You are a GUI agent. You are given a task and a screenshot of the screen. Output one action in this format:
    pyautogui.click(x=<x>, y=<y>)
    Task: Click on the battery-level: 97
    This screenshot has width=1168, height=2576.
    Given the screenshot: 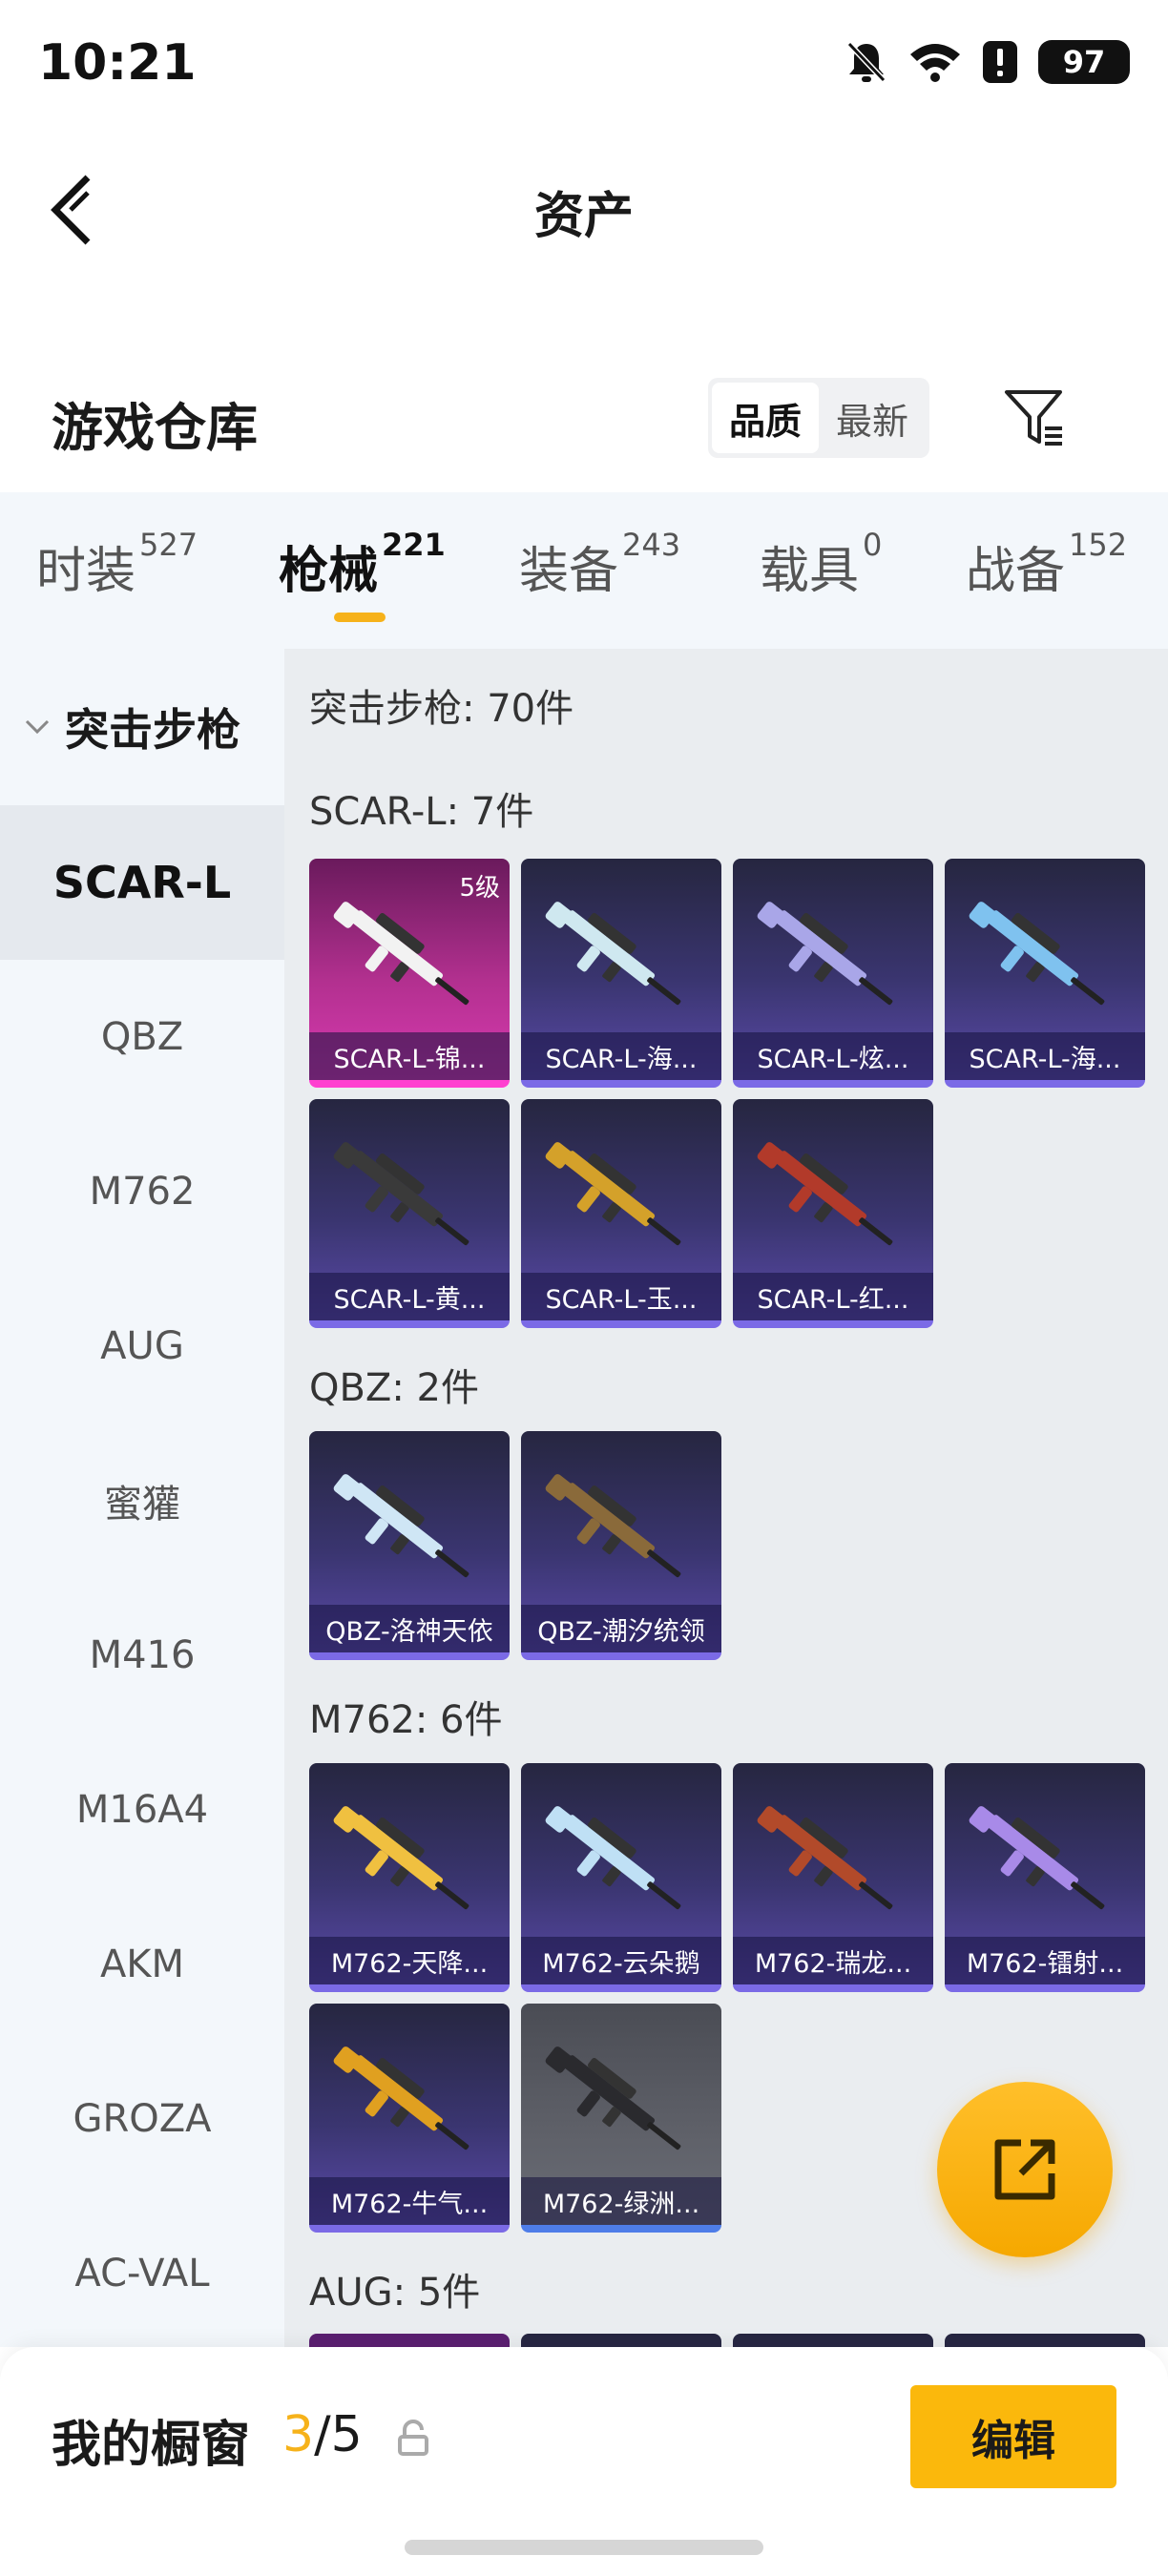 What is the action you would take?
    pyautogui.click(x=1084, y=62)
    